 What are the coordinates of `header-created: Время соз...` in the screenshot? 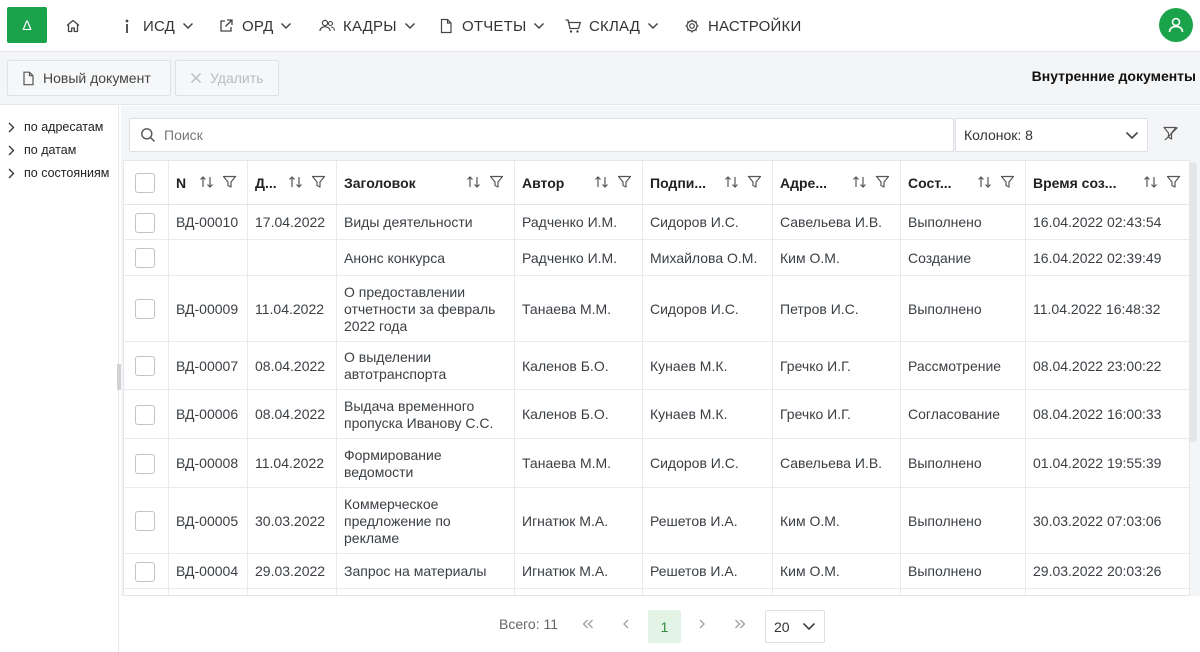 It's located at (1107, 183).